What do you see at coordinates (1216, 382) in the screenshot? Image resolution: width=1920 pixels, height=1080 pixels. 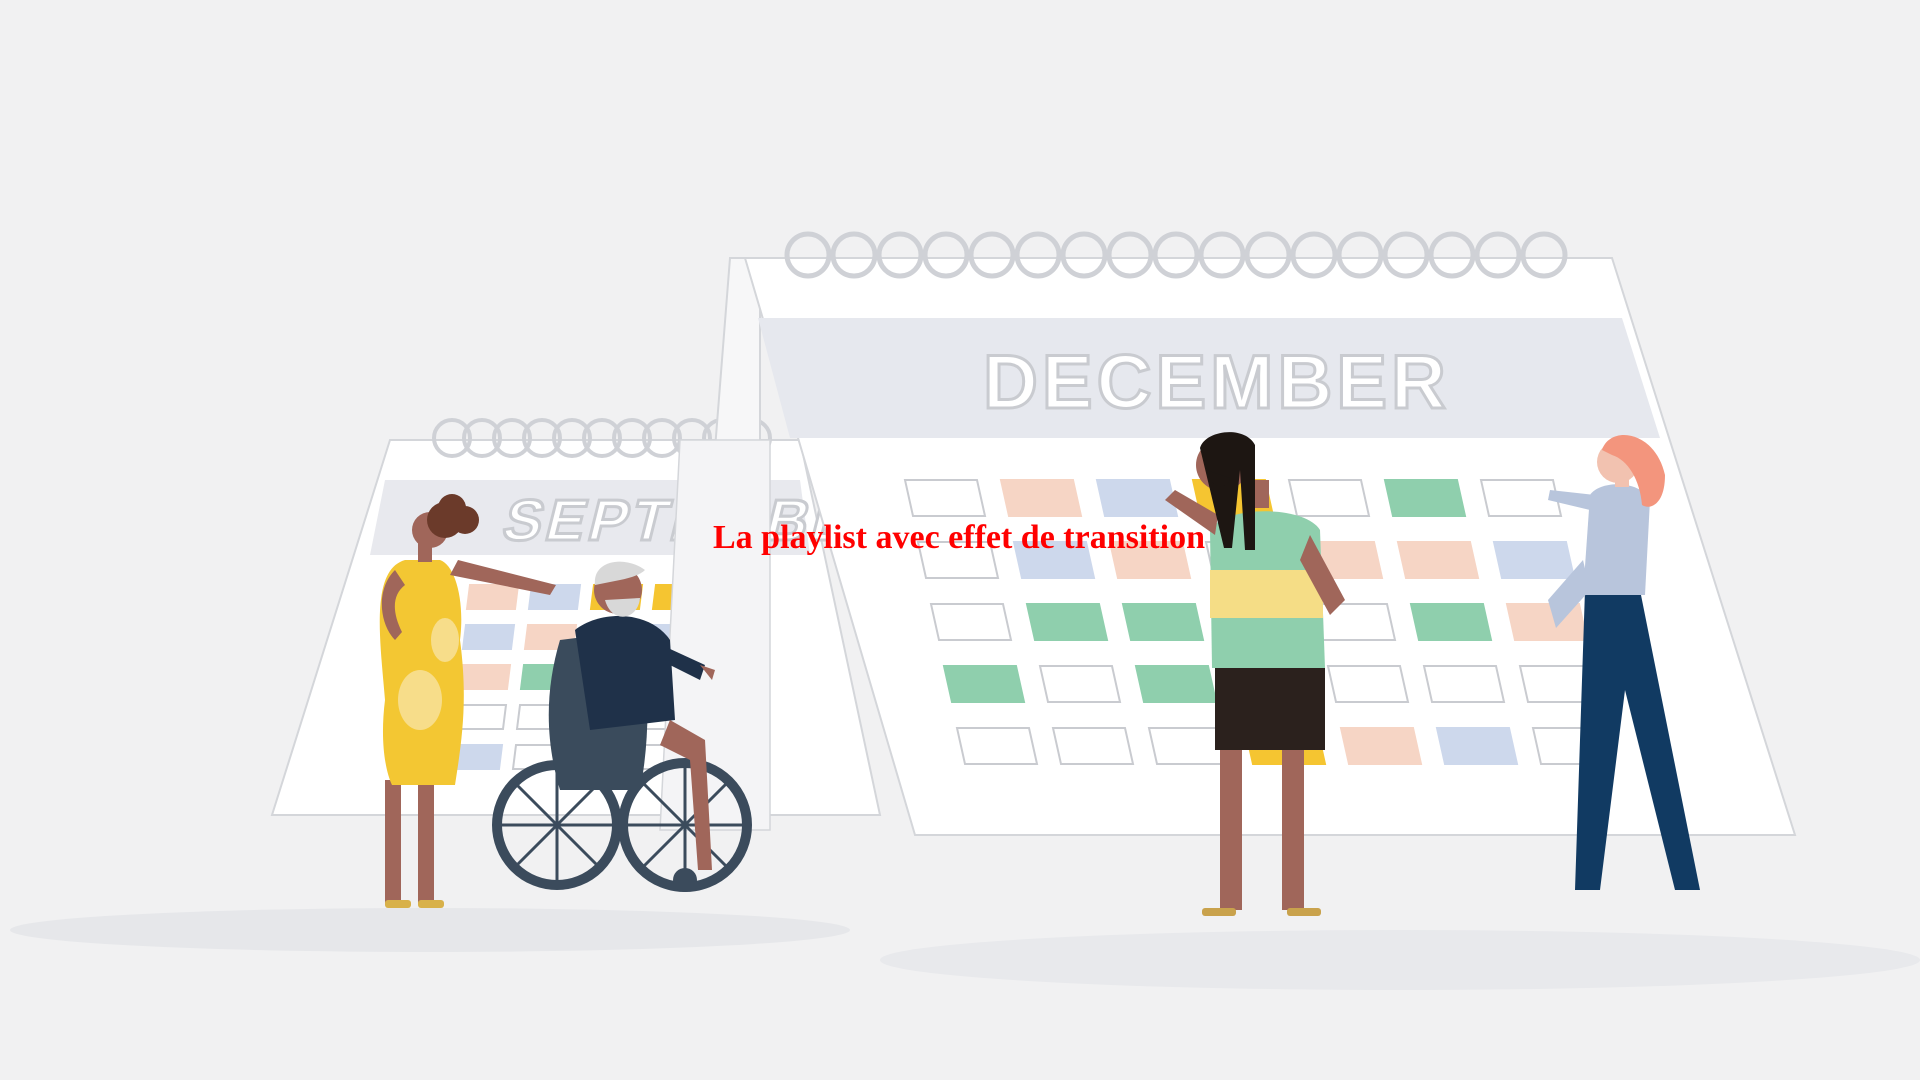 I see `december-label: DECEMBER` at bounding box center [1216, 382].